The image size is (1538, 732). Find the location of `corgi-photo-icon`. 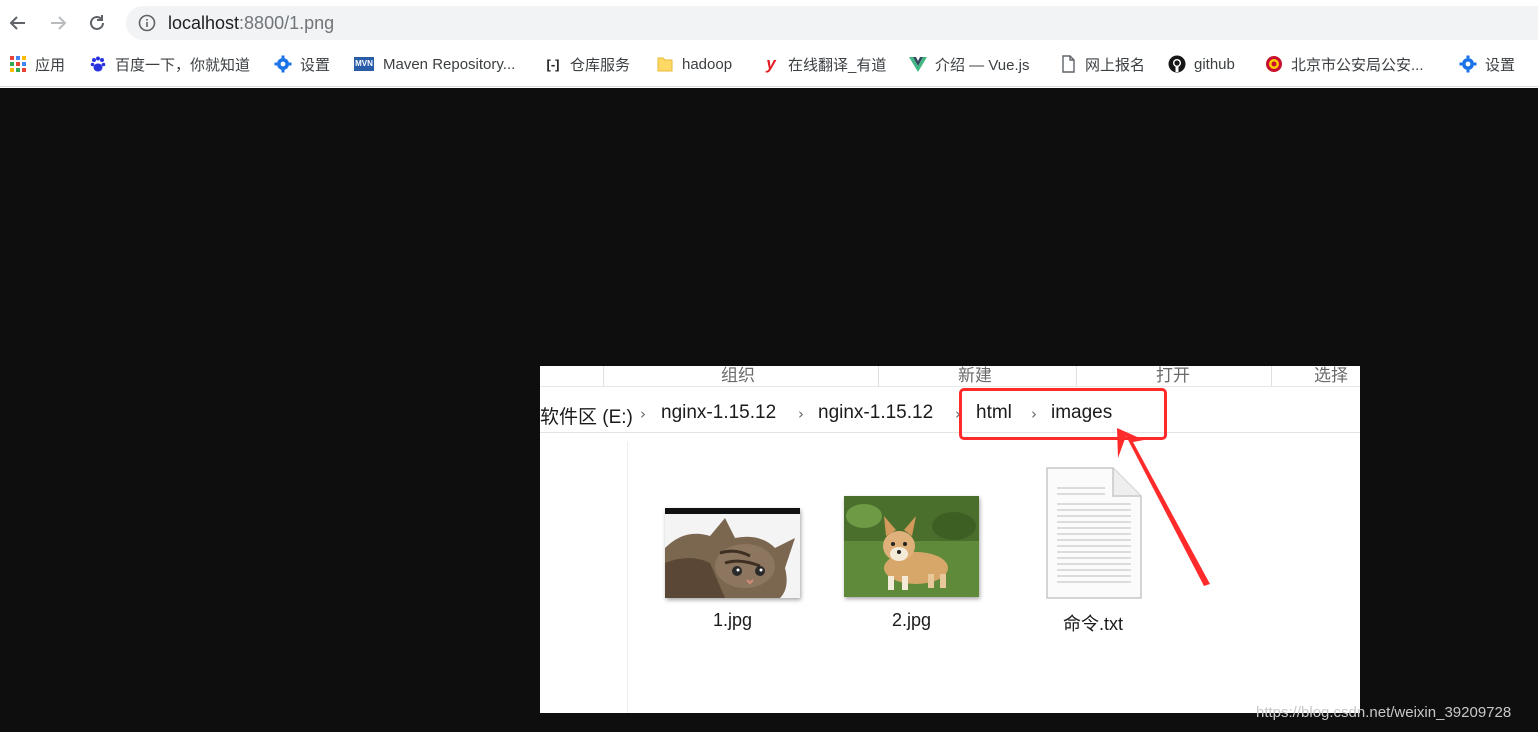

corgi-photo-icon is located at coordinates (911, 546).